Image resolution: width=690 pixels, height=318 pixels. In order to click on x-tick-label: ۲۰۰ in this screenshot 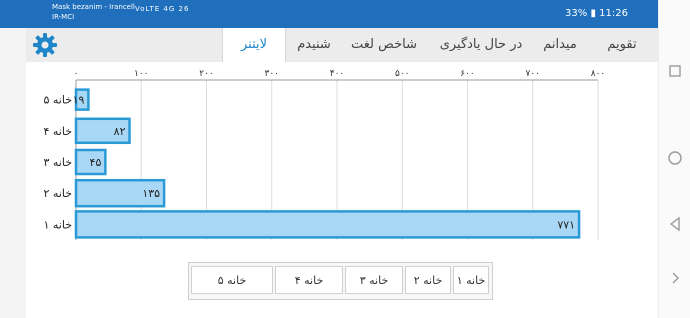, I will do `click(206, 74)`.